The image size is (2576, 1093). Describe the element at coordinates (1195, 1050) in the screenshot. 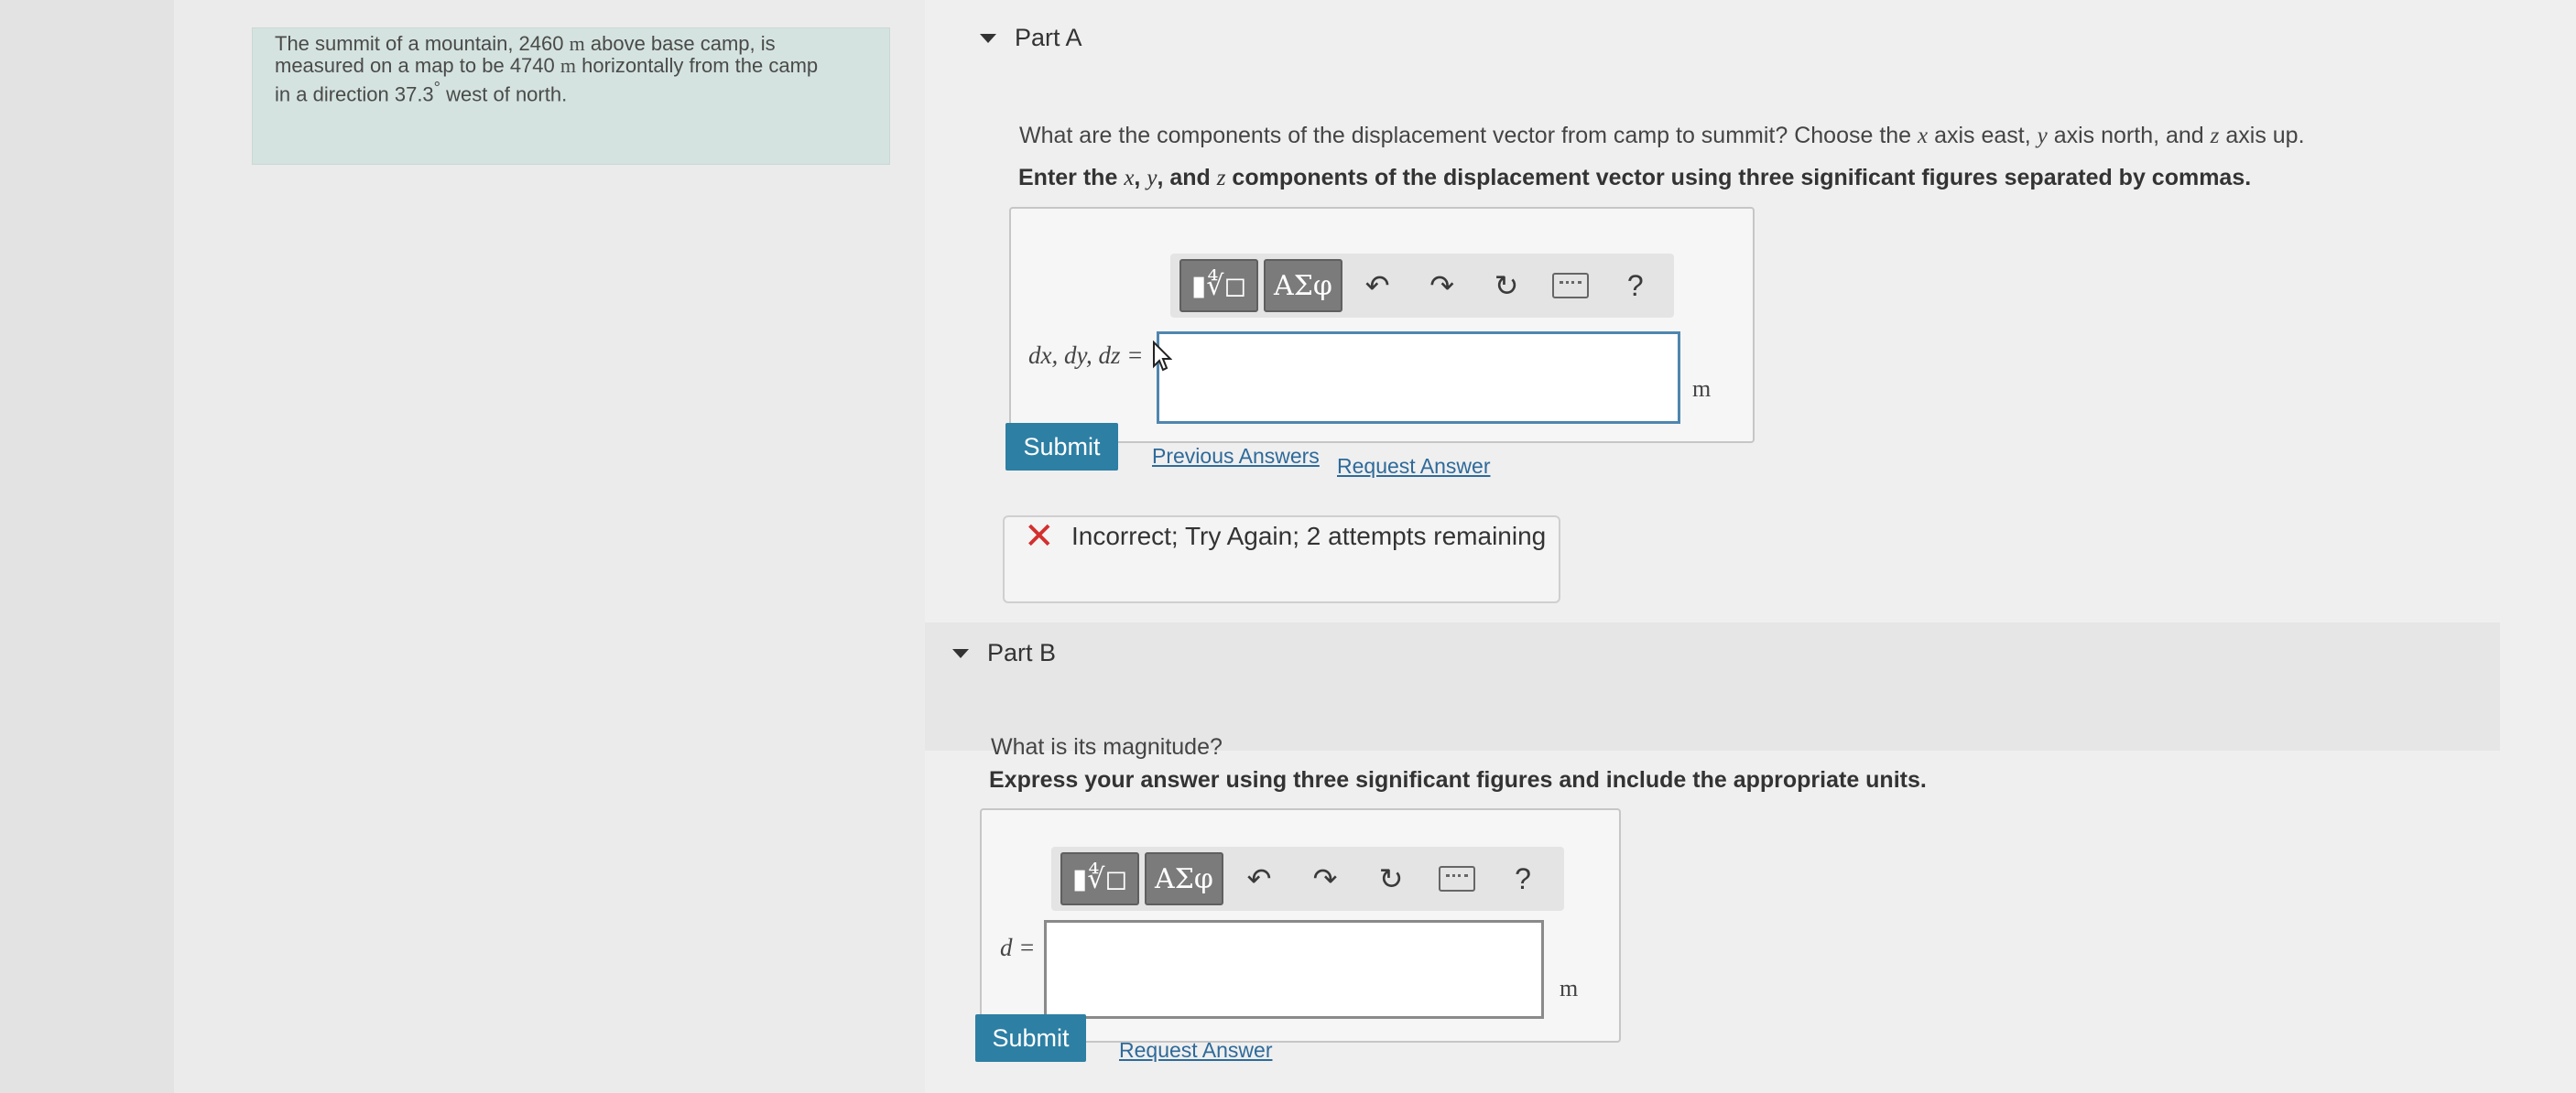

I see `part-b-request-answer-link: Request Answer` at that location.